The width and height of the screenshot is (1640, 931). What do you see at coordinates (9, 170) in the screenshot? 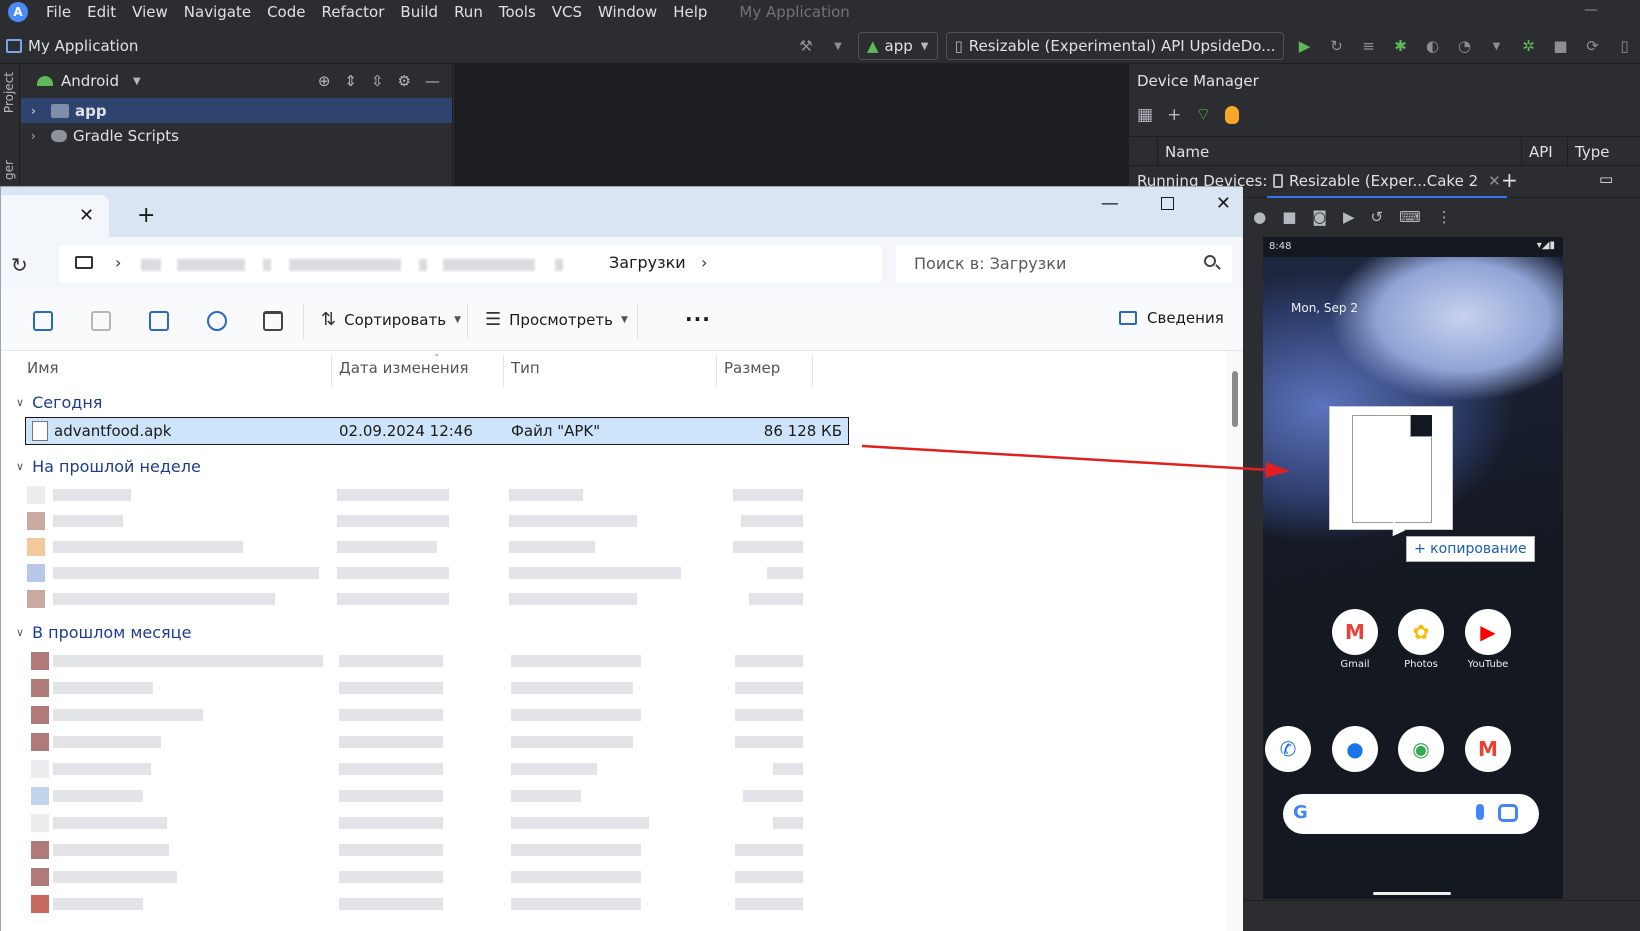
I see `manager-tool-tab: ger` at bounding box center [9, 170].